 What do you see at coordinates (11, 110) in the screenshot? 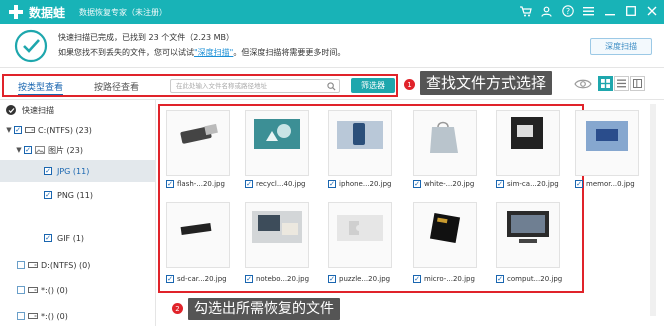
I see `checkmark-circle-icon` at bounding box center [11, 110].